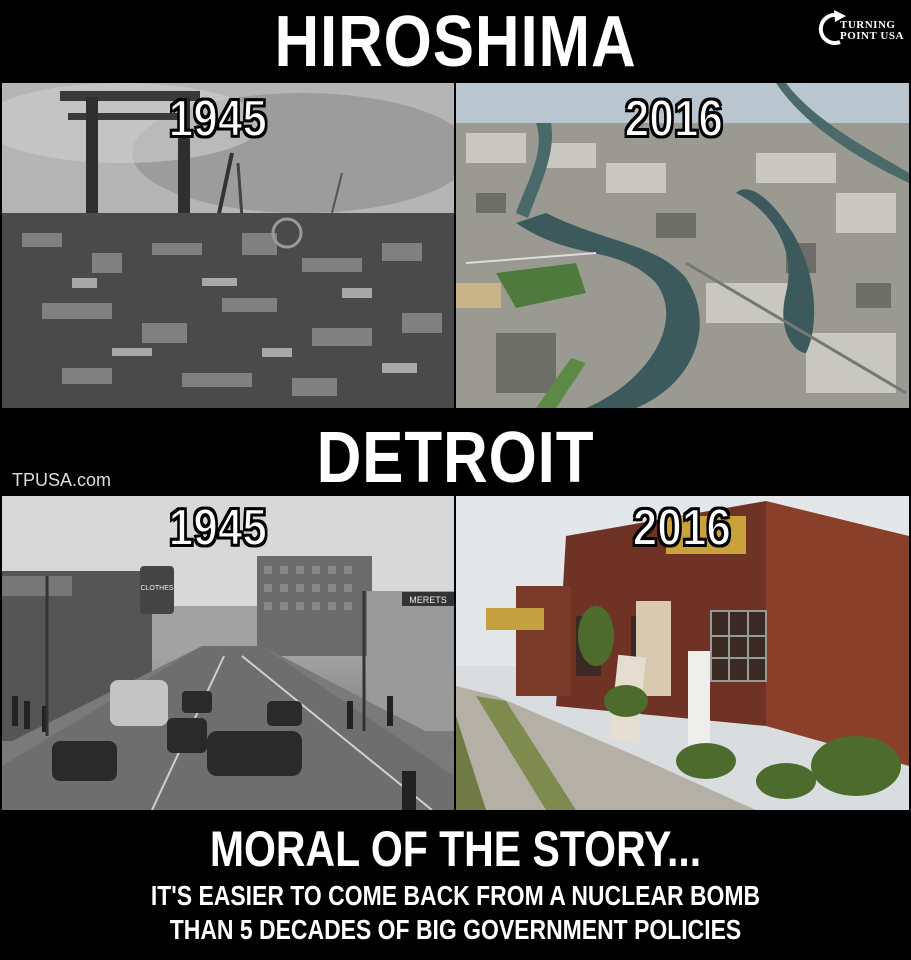  What do you see at coordinates (156, 588) in the screenshot?
I see `clothes-sign-text: CLOTHES` at bounding box center [156, 588].